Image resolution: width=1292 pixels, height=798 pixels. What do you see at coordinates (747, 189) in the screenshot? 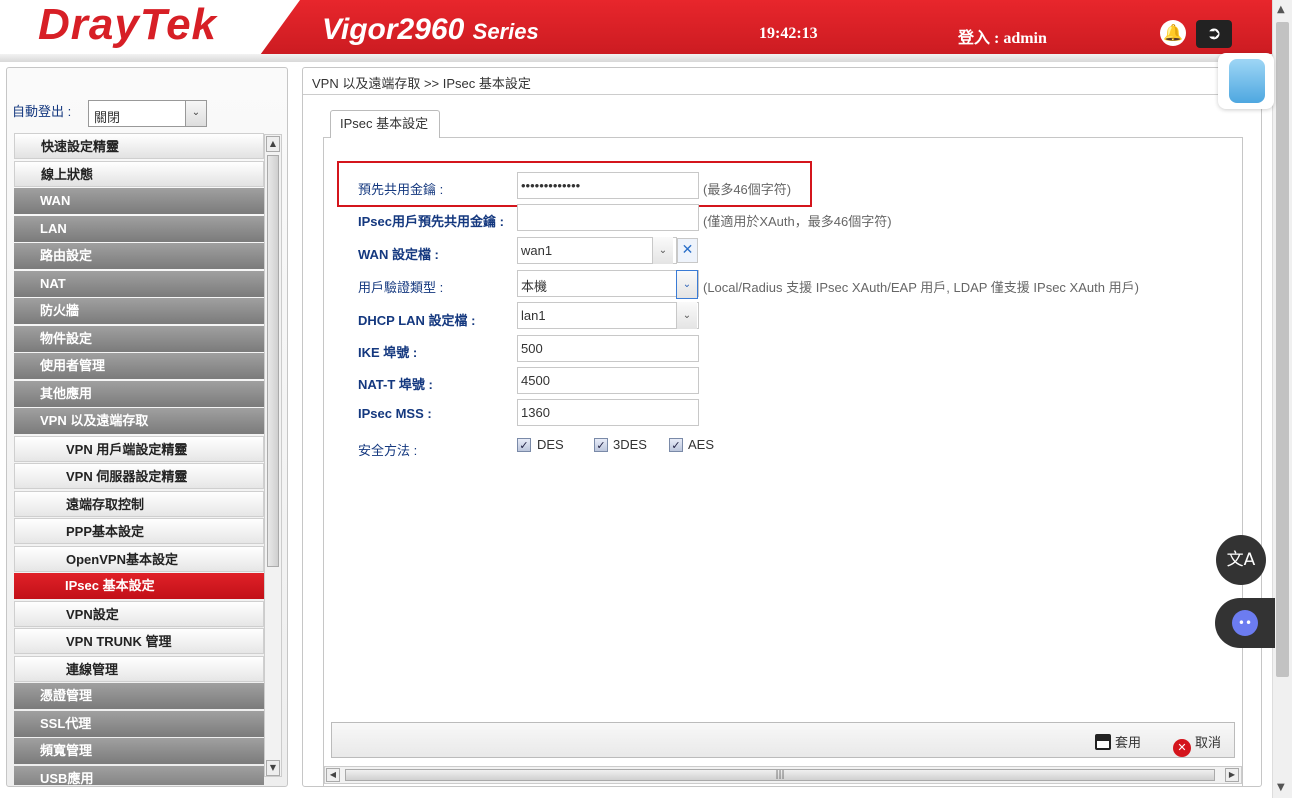
I see `psk-note: (最多46個字符)` at bounding box center [747, 189].